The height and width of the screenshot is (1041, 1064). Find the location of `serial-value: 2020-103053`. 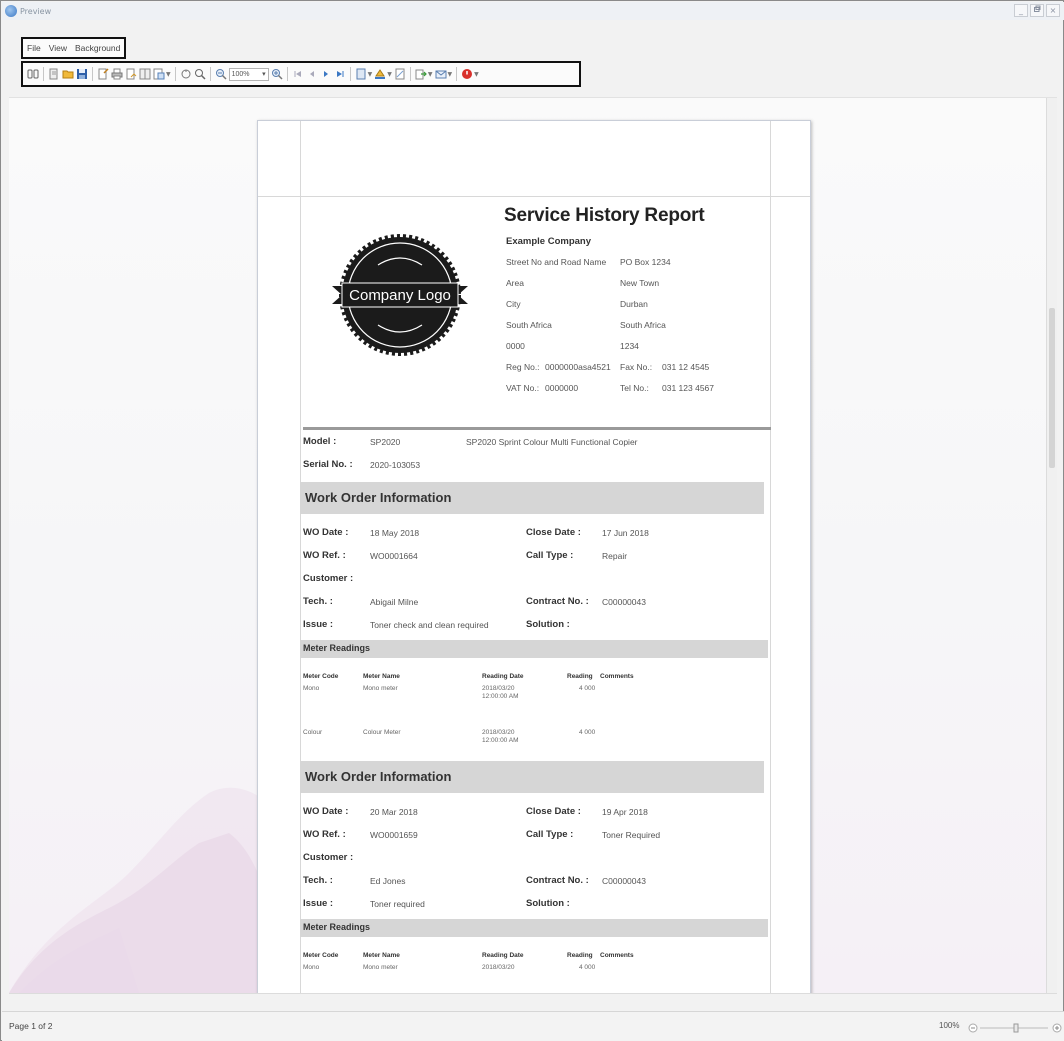

serial-value: 2020-103053 is located at coordinates (395, 465).